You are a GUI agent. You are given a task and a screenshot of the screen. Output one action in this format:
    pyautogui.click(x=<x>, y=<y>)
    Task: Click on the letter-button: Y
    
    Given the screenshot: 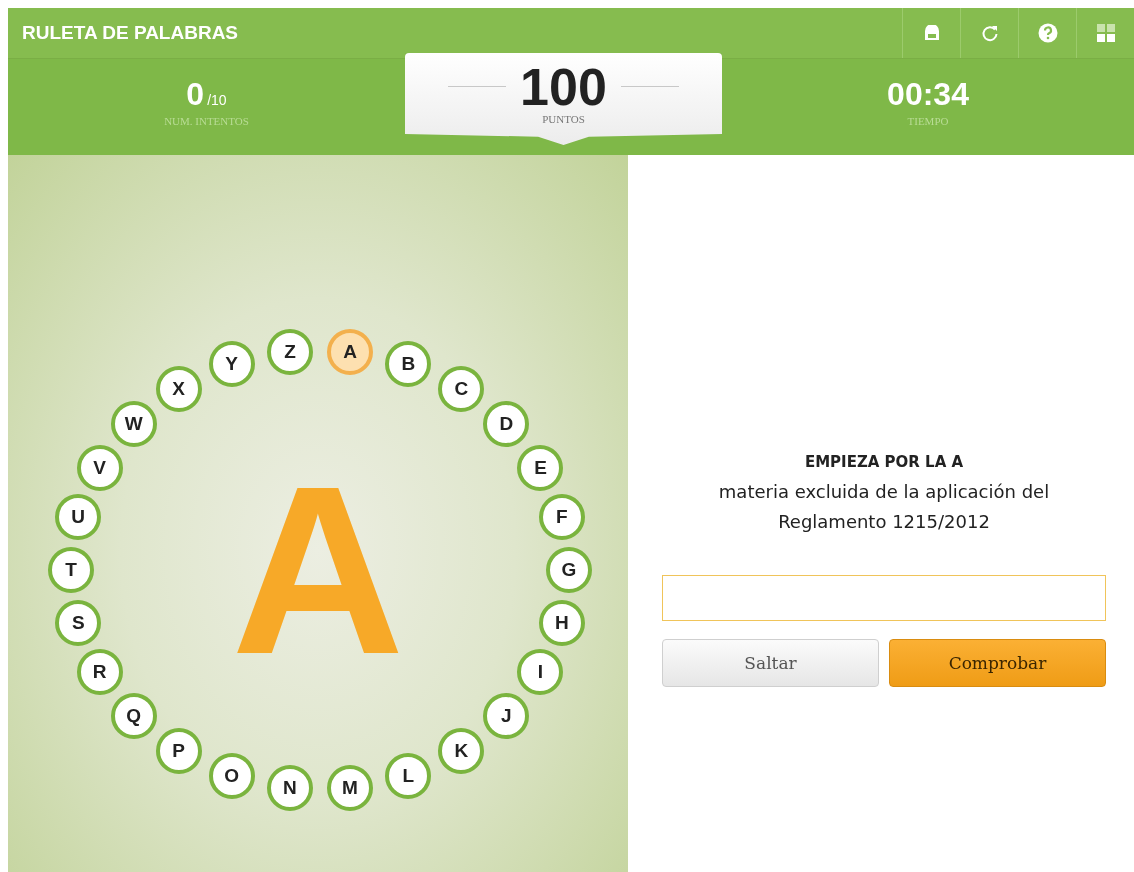 What is the action you would take?
    pyautogui.click(x=231, y=364)
    